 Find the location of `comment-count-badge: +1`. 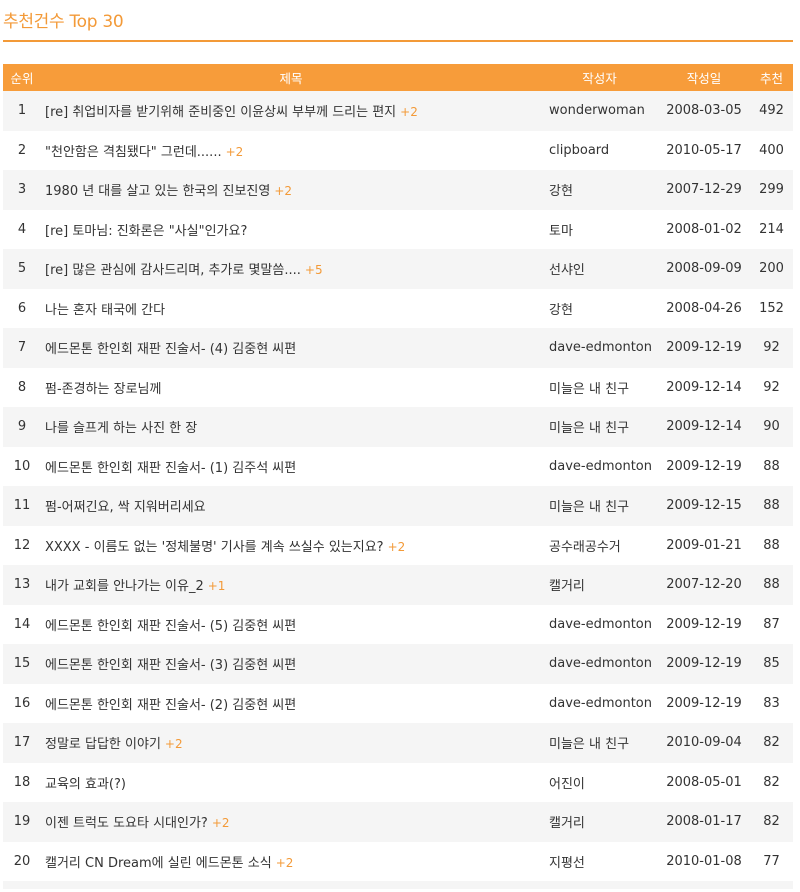

comment-count-badge: +1 is located at coordinates (217, 586).